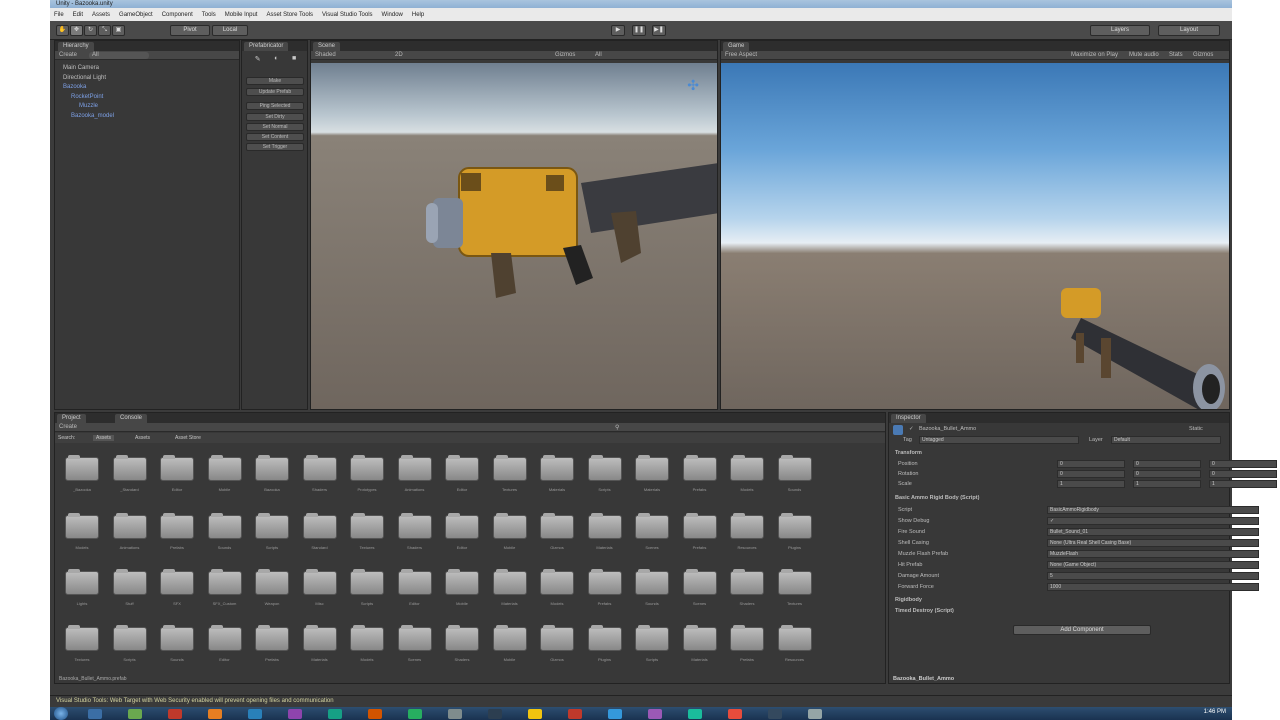 The width and height of the screenshot is (1280, 720). What do you see at coordinates (1167, 484) in the screenshot?
I see `transform-y-field: 1` at bounding box center [1167, 484].